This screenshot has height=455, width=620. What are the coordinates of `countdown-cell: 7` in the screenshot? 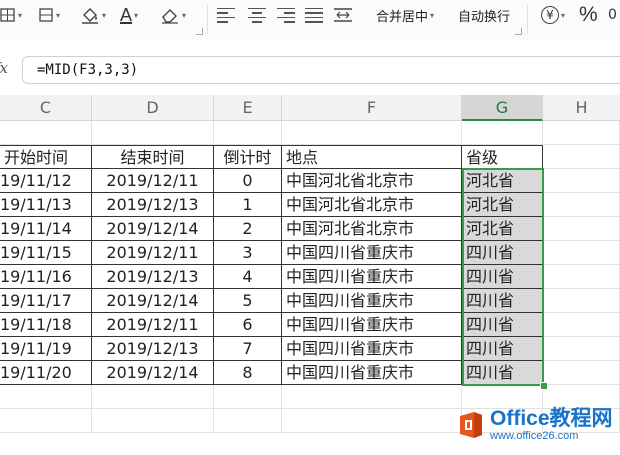 It's located at (248, 349).